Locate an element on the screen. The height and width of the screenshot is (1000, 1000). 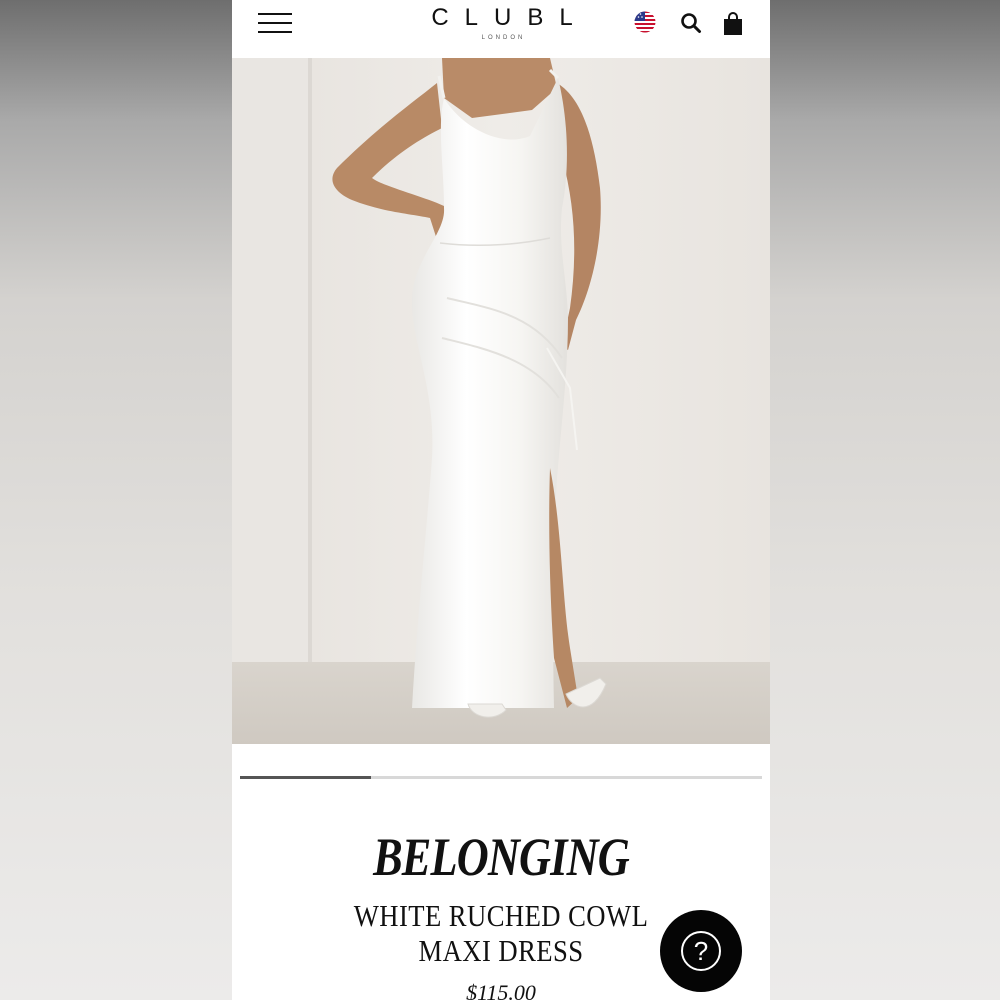
hamburger-menu-icon is located at coordinates (276, 24).